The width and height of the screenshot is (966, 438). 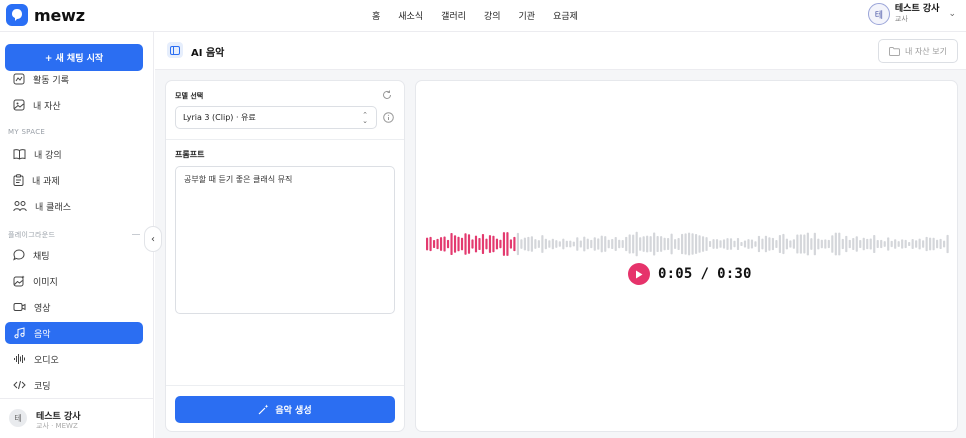 What do you see at coordinates (48, 155) in the screenshot?
I see `sidebar-item-label: 내 강의` at bounding box center [48, 155].